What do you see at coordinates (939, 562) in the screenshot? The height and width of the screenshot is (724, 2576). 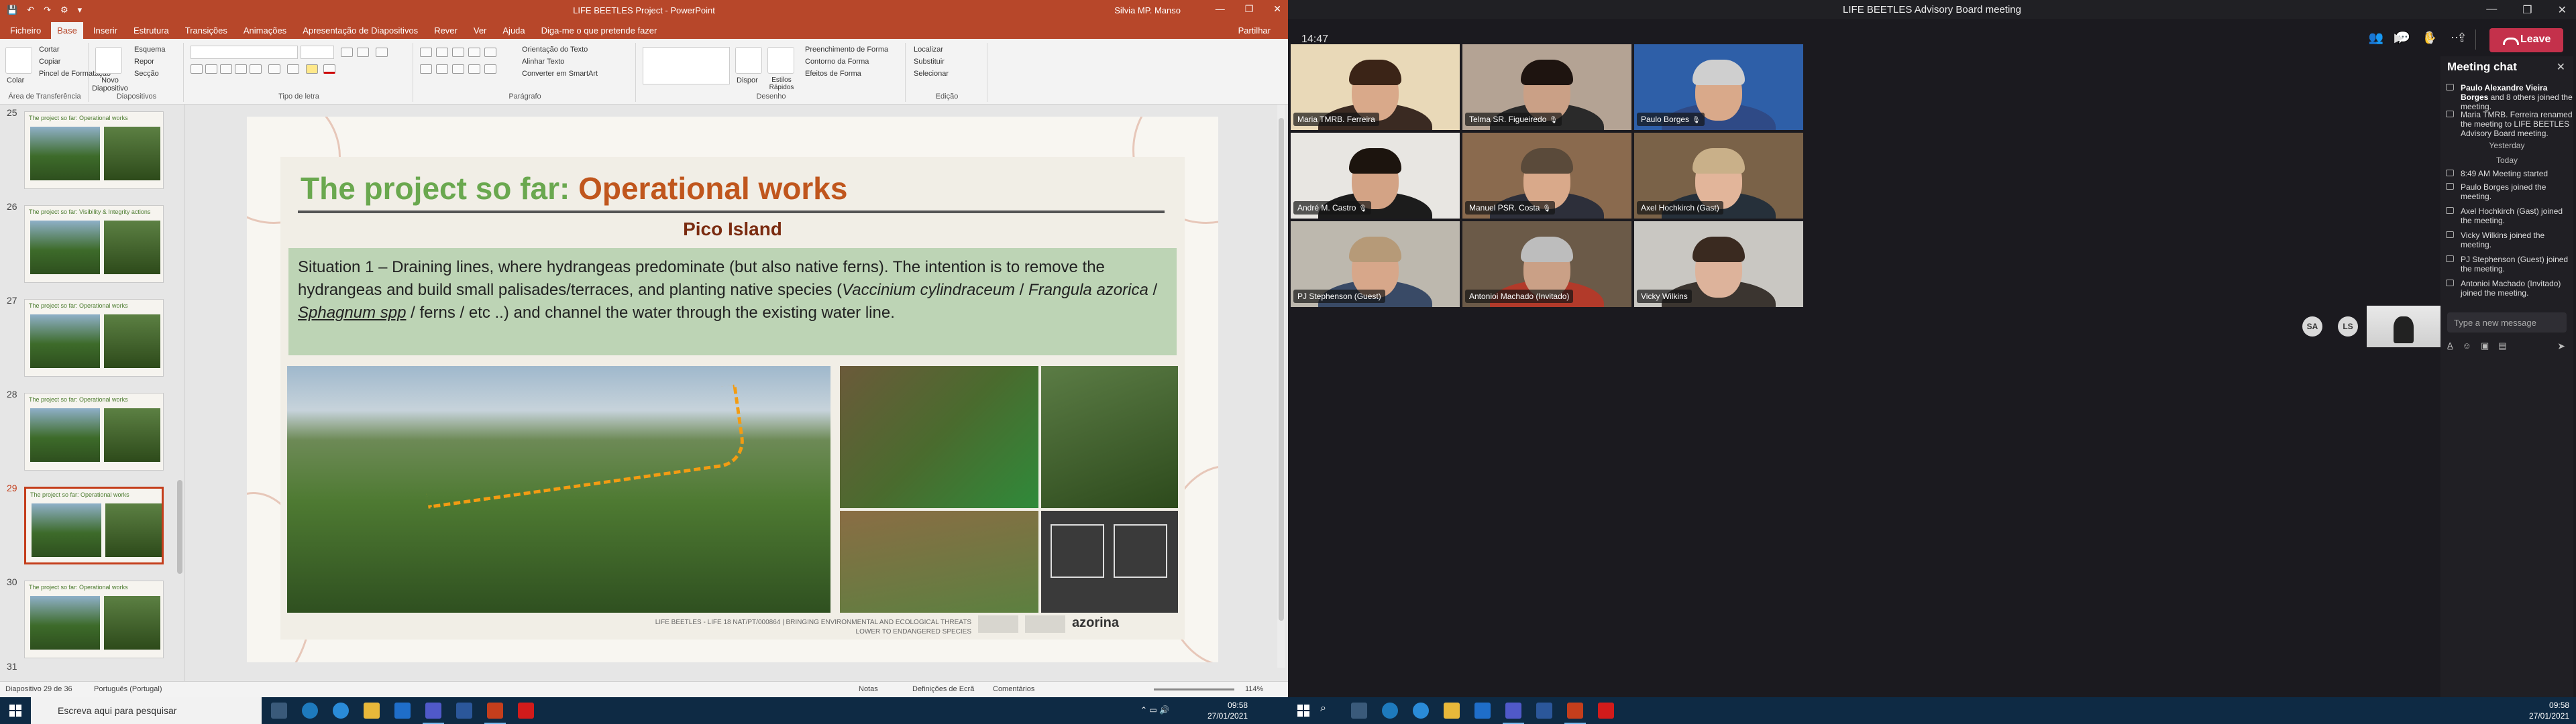 I see `photo-wooden-terraces` at bounding box center [939, 562].